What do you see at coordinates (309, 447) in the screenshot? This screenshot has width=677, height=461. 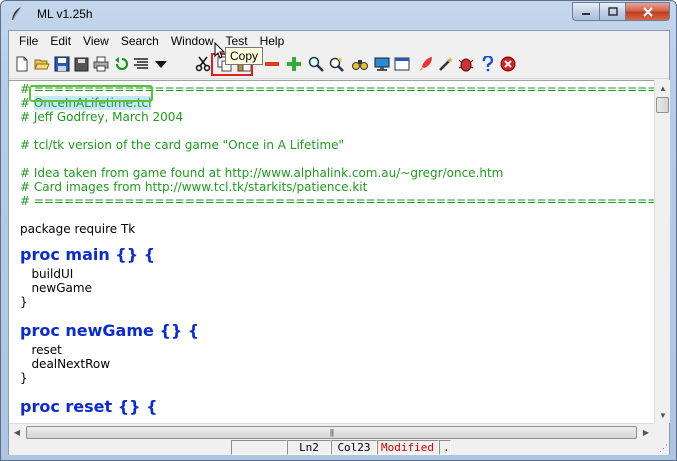 I see `status-line: Ln2` at bounding box center [309, 447].